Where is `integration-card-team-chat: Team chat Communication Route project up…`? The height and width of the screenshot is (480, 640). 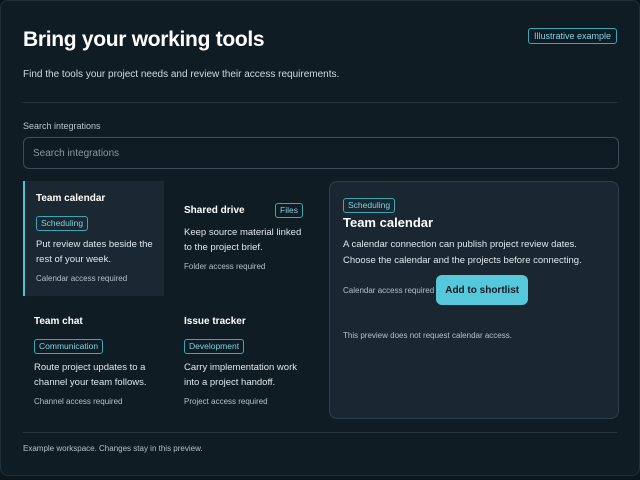 integration-card-team-chat: Team chat Communication Route project up… is located at coordinates (93, 361).